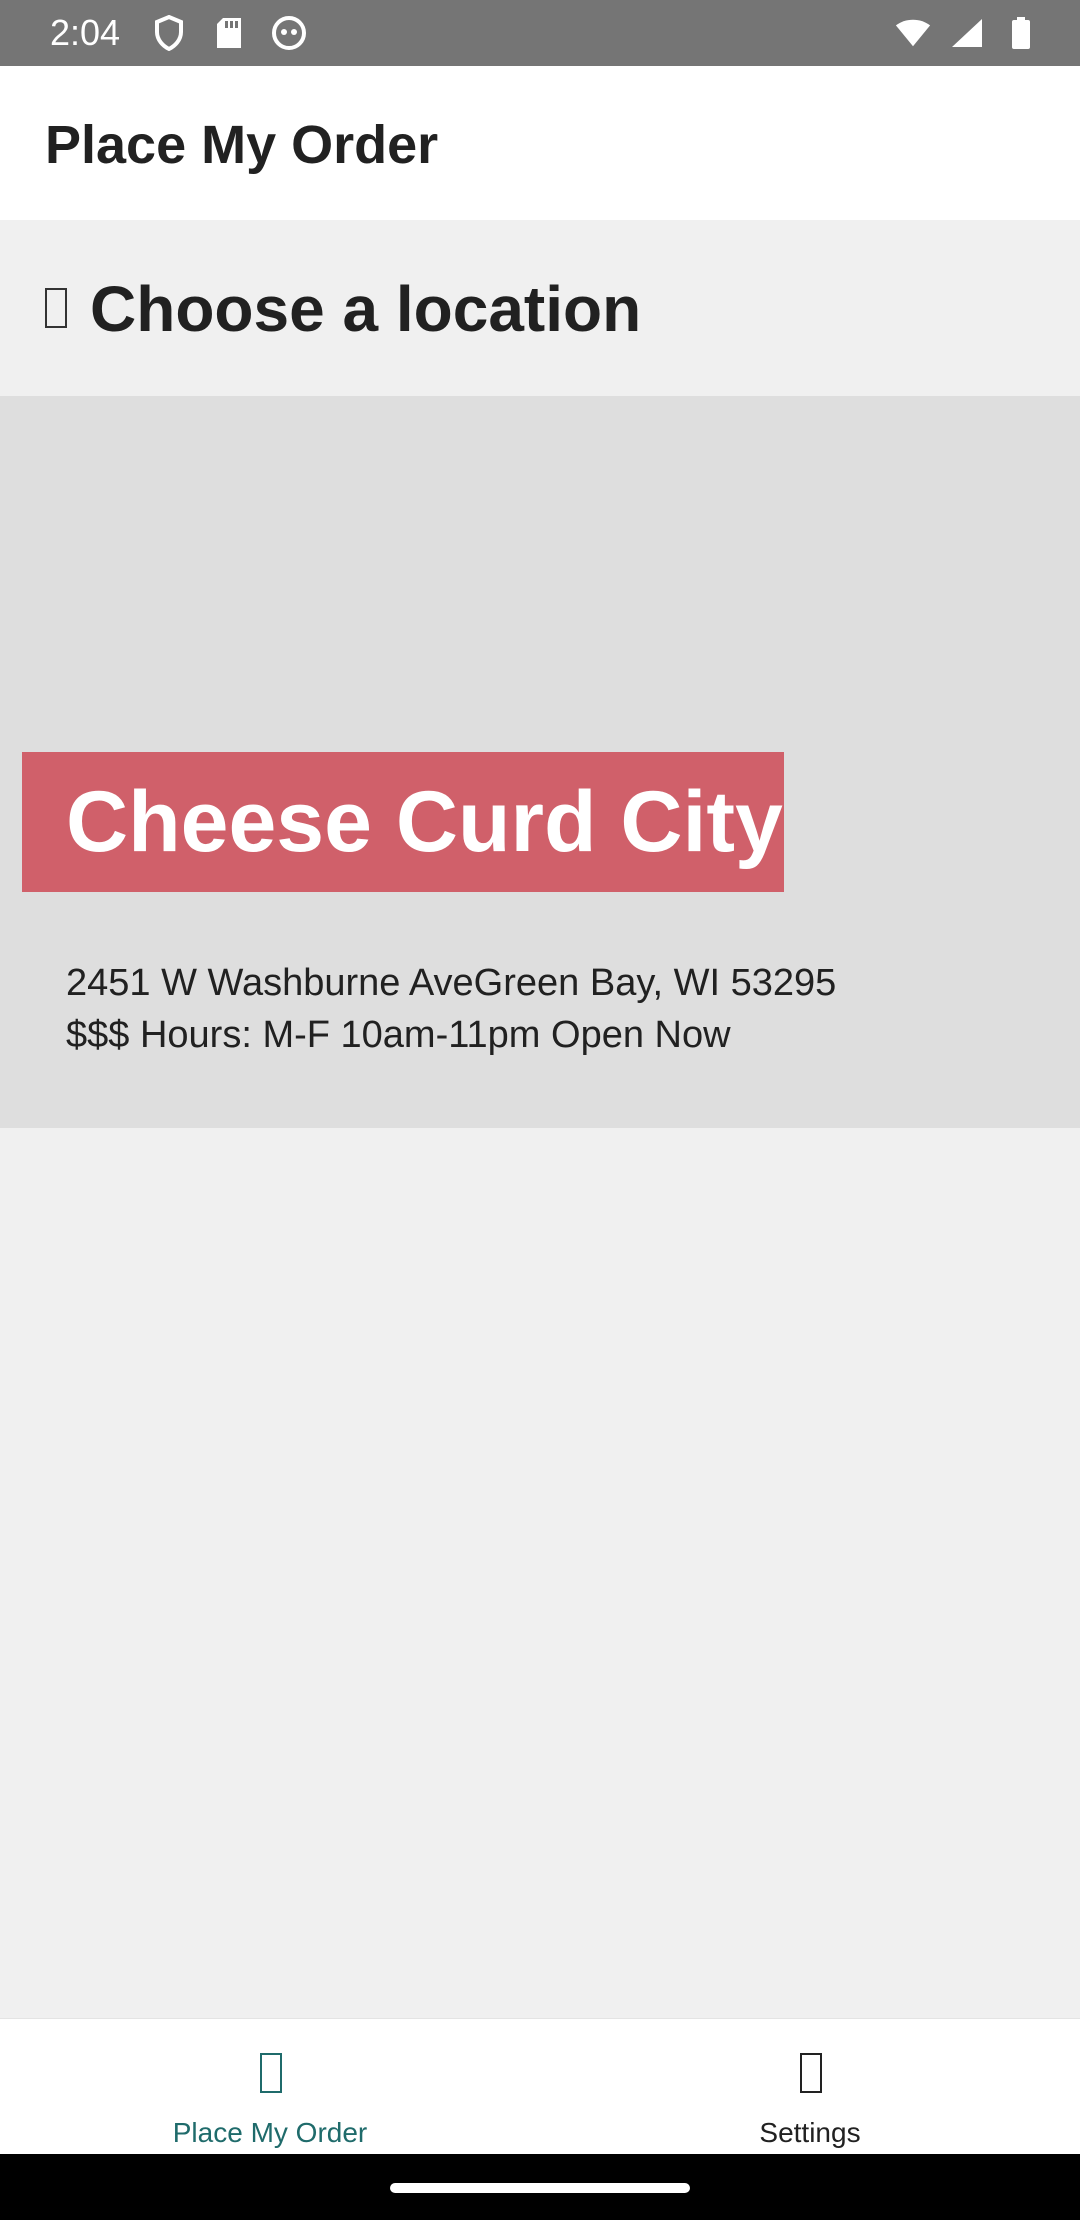  I want to click on nav-label-place-my-order: Place My Order, so click(270, 2132).